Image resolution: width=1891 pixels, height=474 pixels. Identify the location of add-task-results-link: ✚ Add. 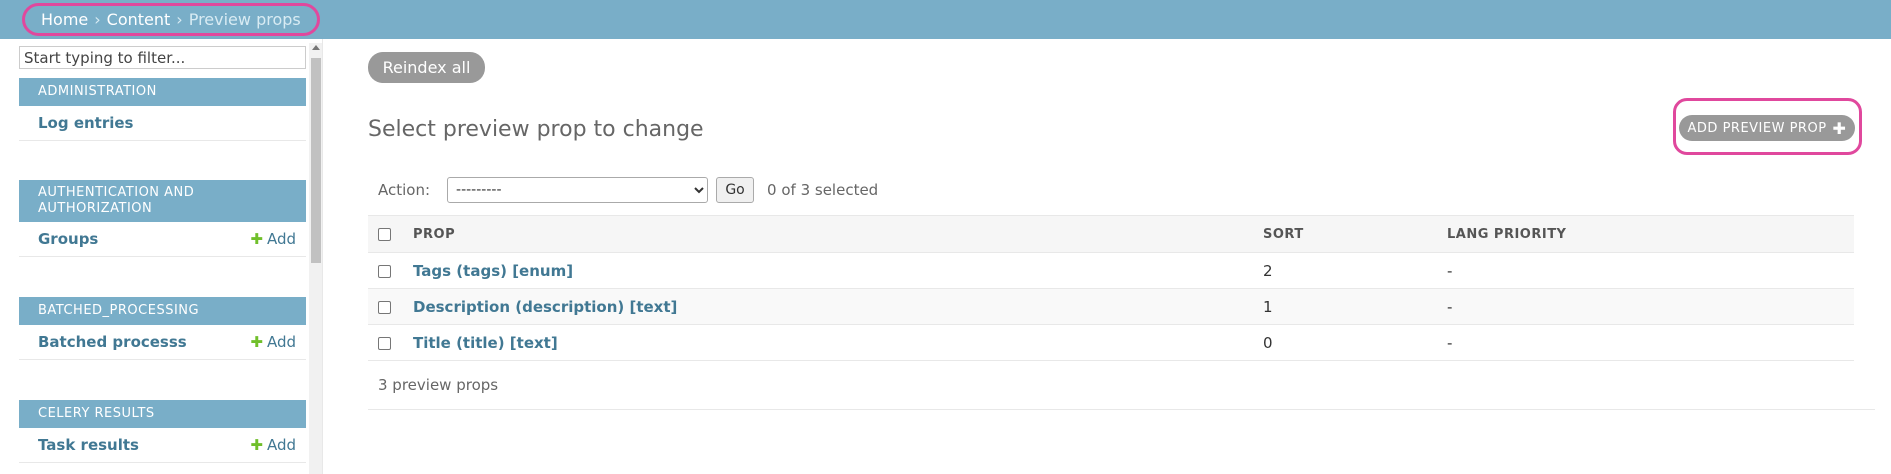
(273, 445).